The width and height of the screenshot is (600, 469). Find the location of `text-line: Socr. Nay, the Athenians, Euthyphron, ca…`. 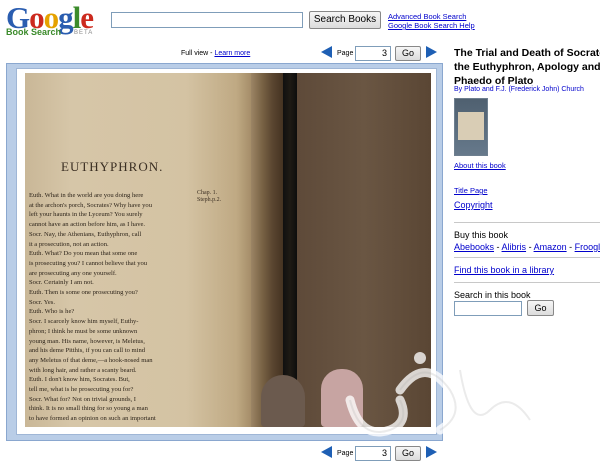

text-line: Socr. Nay, the Athenians, Euthyphron, ca… is located at coordinates (85, 234).